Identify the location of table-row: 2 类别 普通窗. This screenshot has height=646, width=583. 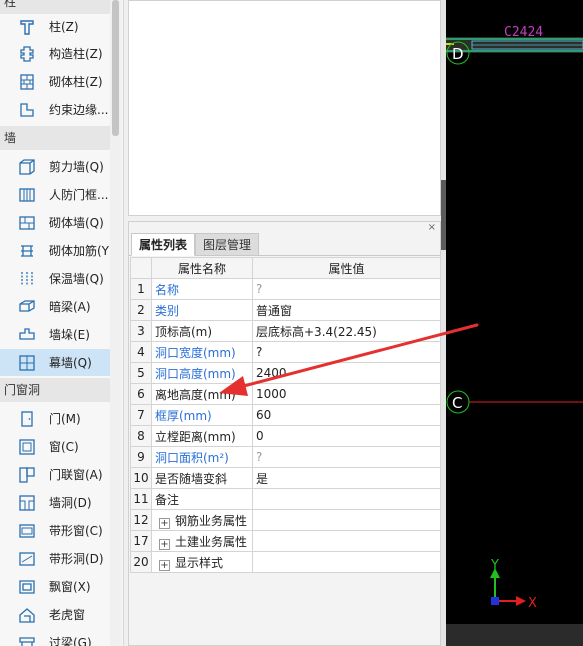
(285, 310).